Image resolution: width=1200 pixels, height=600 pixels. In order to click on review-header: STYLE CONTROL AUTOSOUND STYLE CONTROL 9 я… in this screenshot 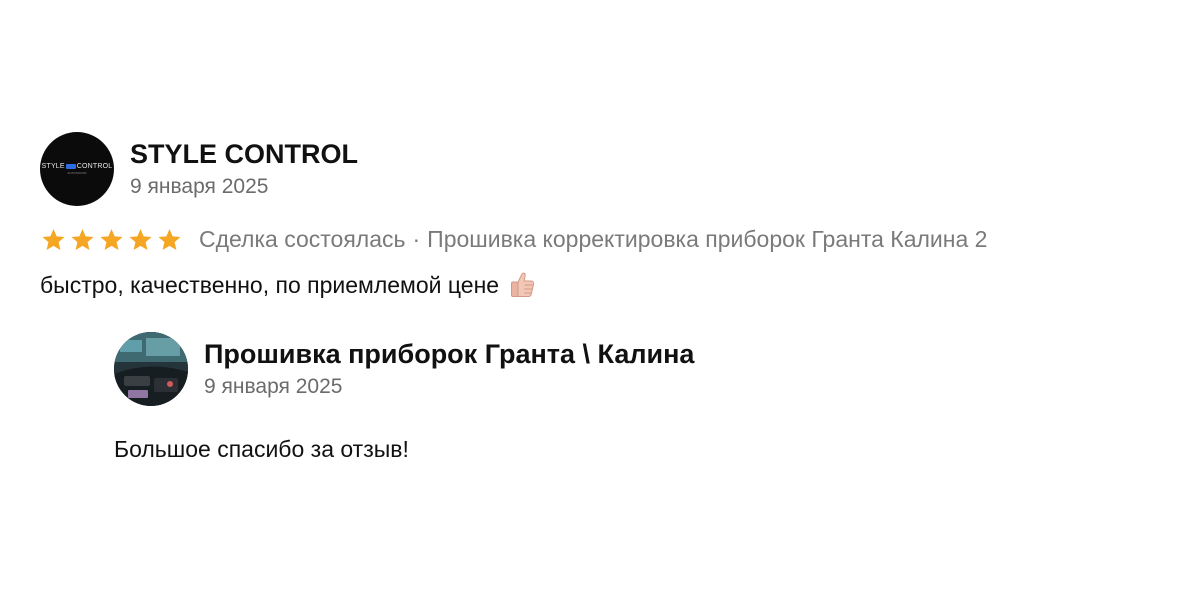, I will do `click(615, 169)`.